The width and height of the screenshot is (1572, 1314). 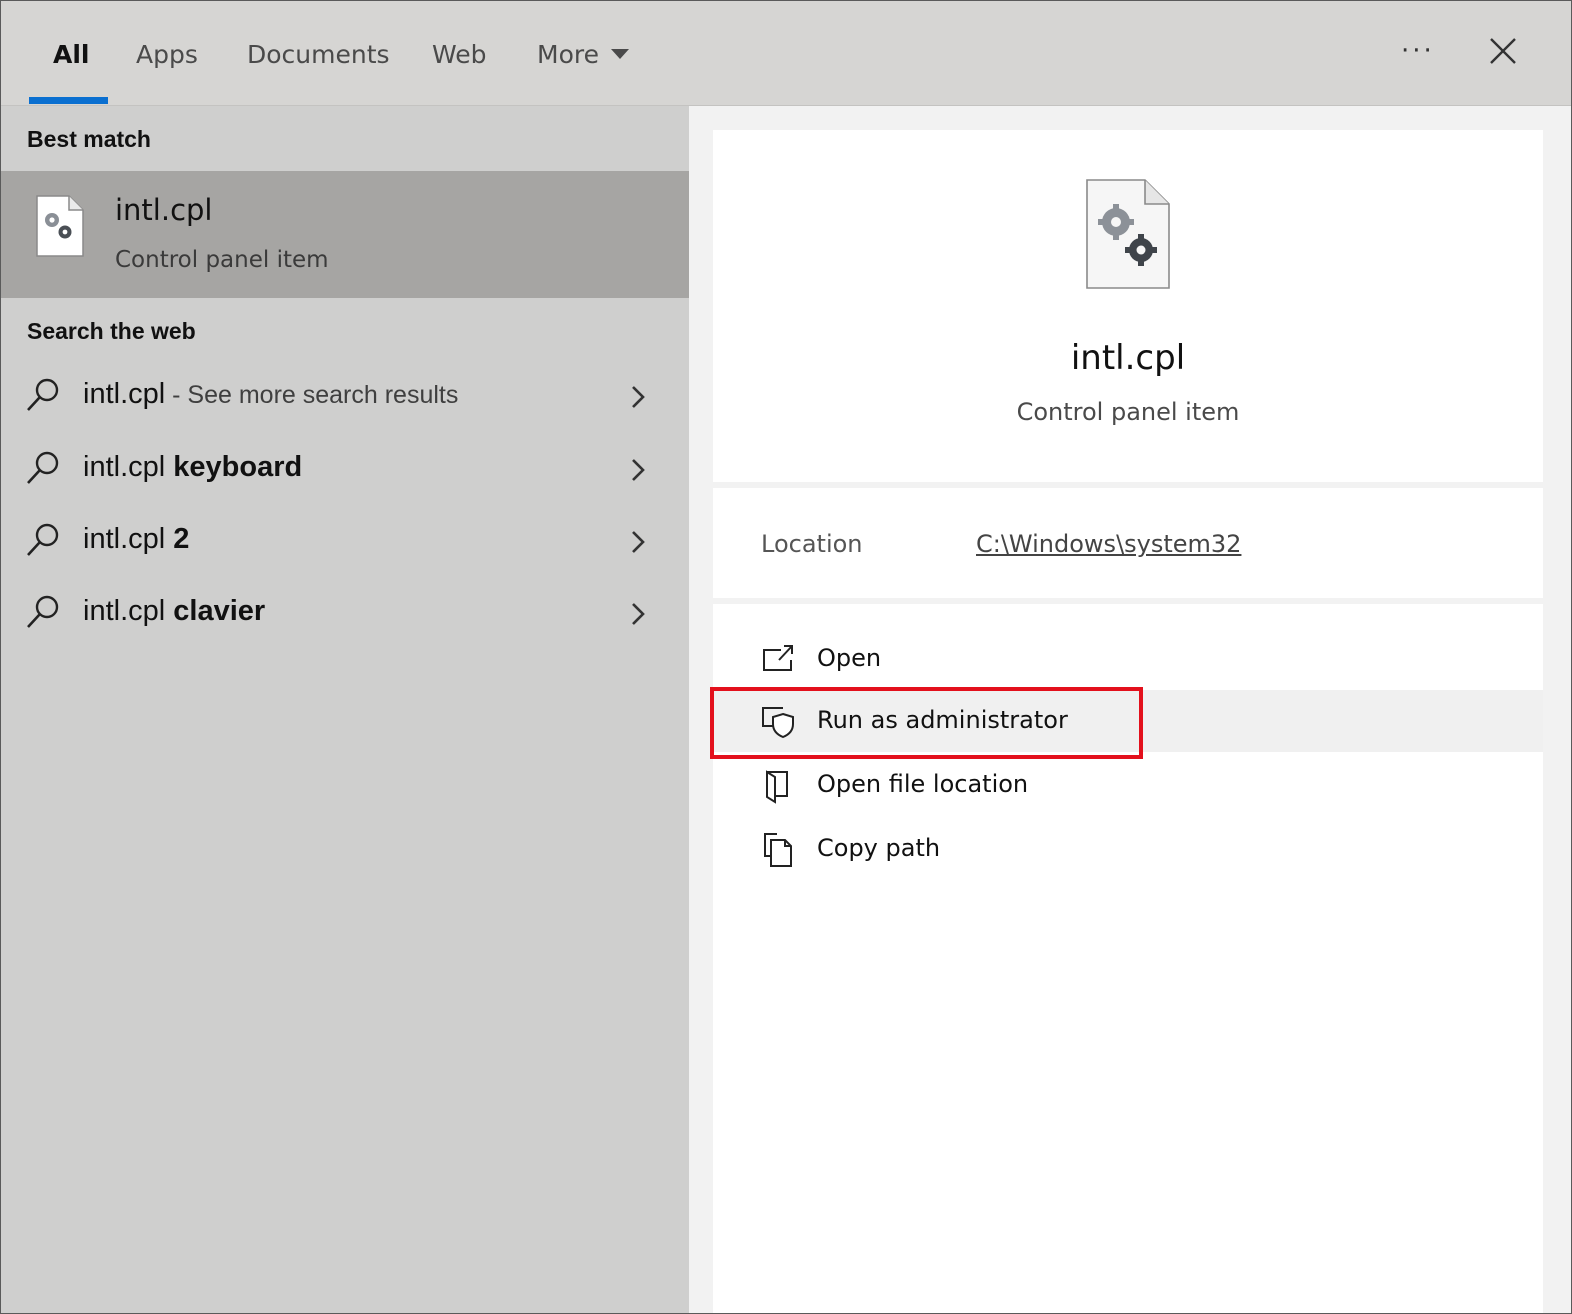 What do you see at coordinates (1128, 412) in the screenshot?
I see `preview-subtitle: Control panel item` at bounding box center [1128, 412].